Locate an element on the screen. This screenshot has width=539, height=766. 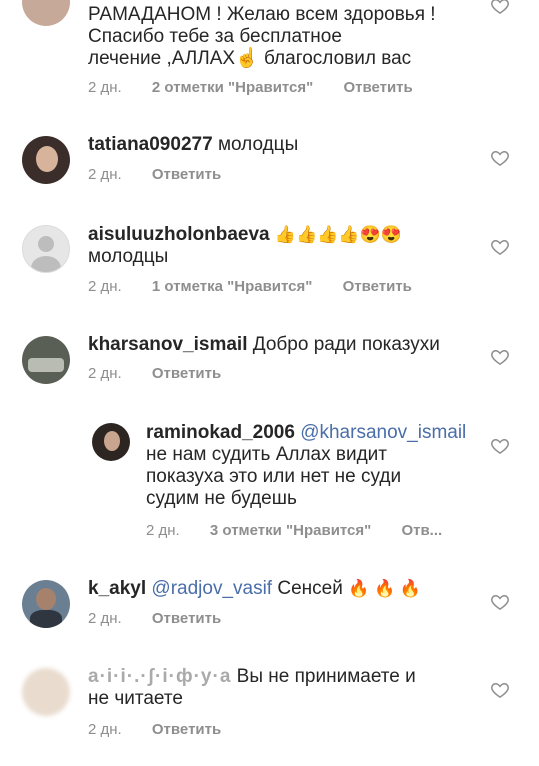
comment-text: tatiana090277 молодцы is located at coordinates (193, 145).